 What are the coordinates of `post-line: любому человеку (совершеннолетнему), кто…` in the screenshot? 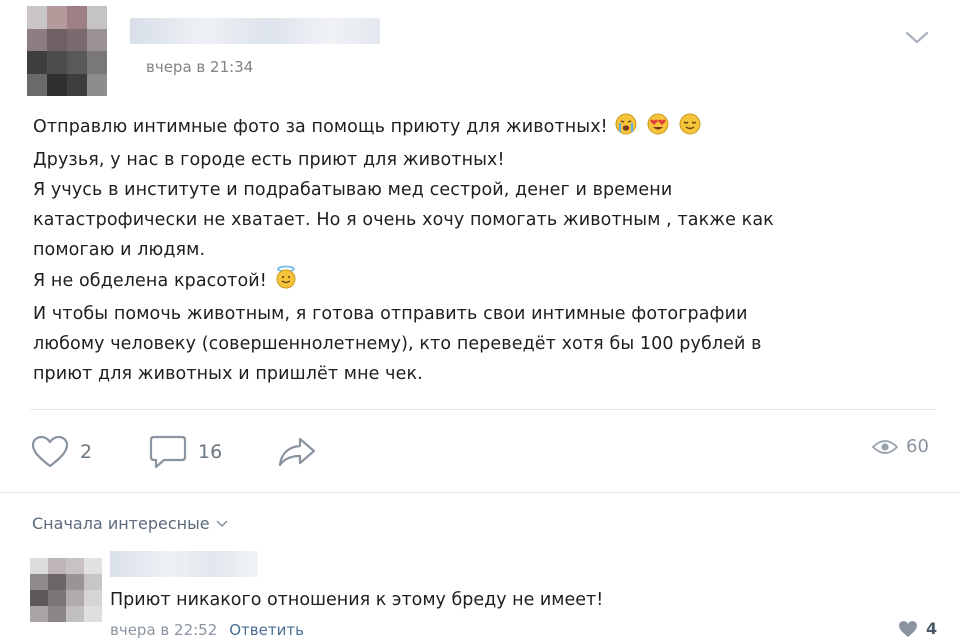 It's located at (397, 344).